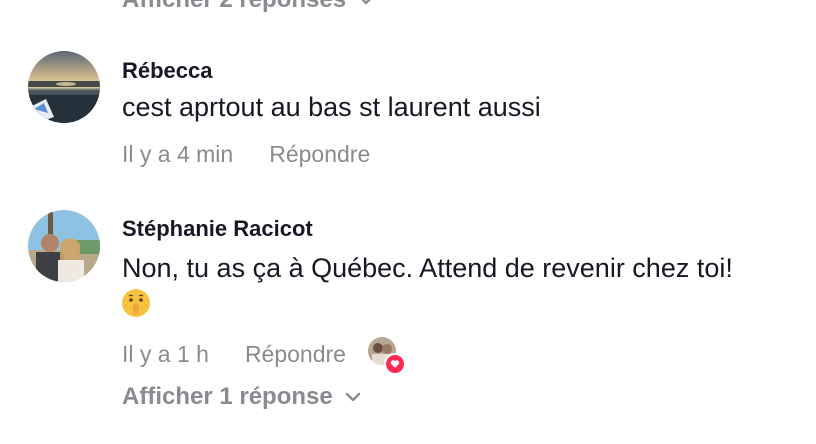 The width and height of the screenshot is (816, 444). I want to click on comment-meta: Il y a 4 min Répondre, so click(257, 154).